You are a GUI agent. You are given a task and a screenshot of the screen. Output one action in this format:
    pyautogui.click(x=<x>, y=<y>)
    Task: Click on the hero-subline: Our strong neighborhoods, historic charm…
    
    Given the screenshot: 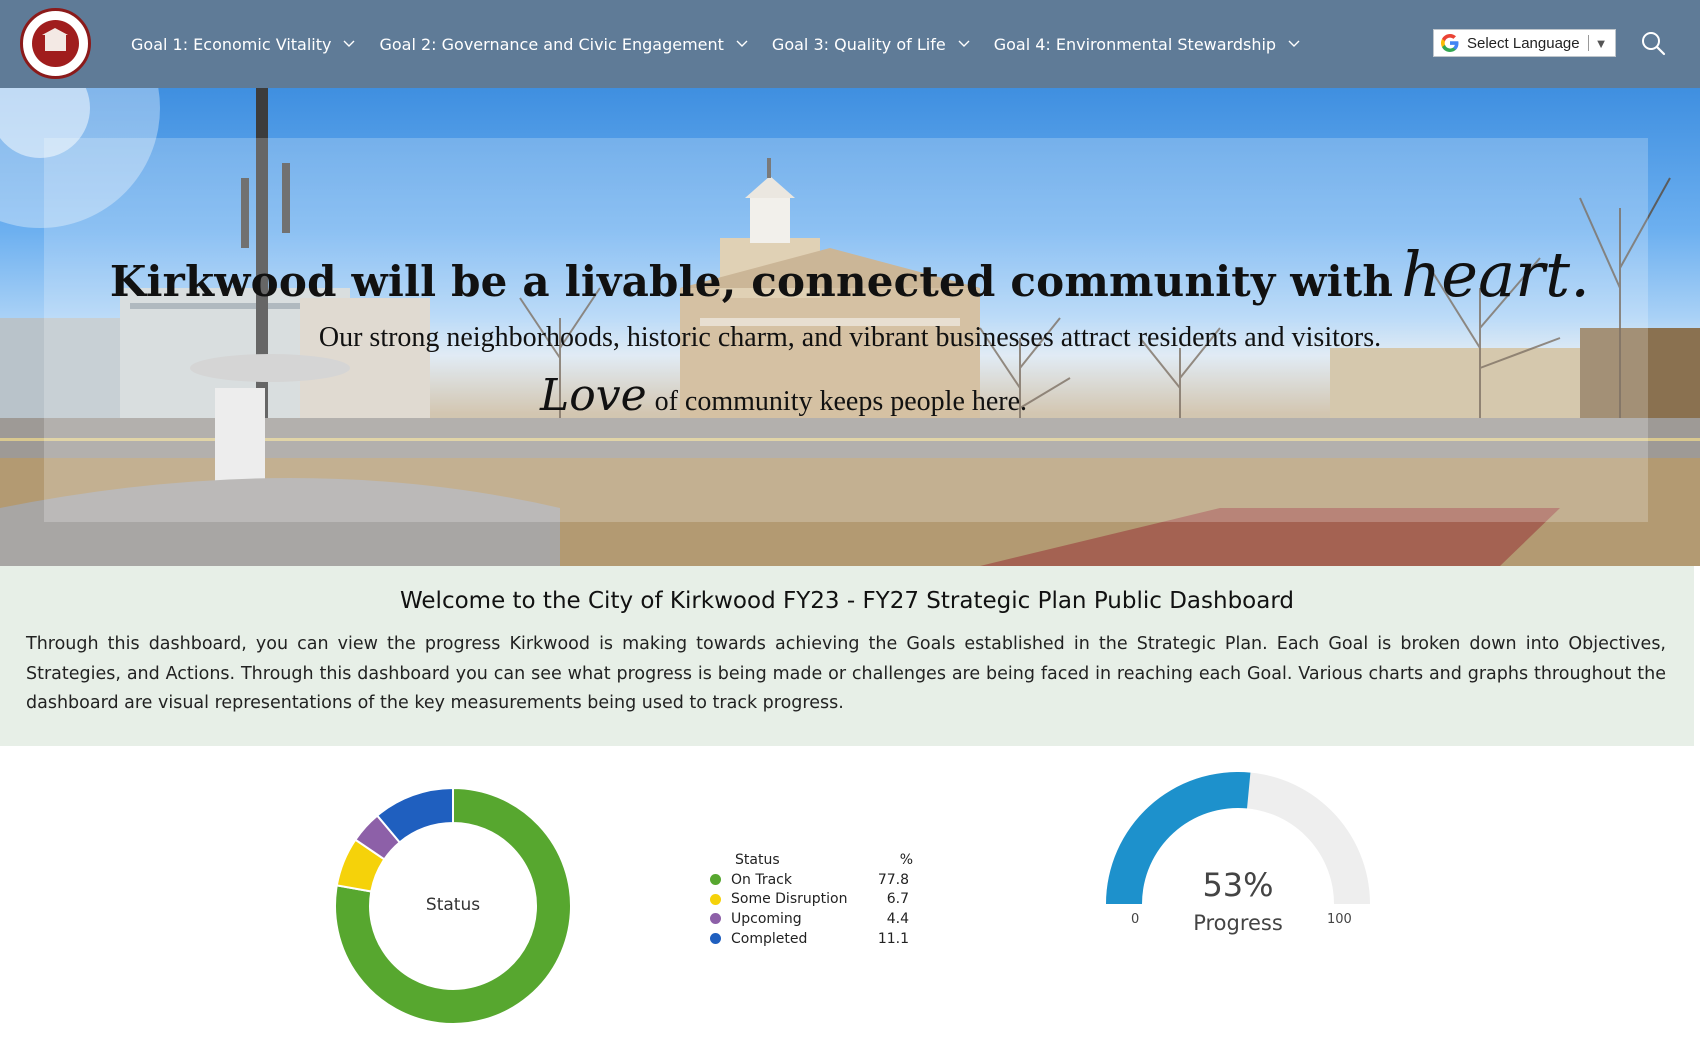 What is the action you would take?
    pyautogui.click(x=850, y=337)
    